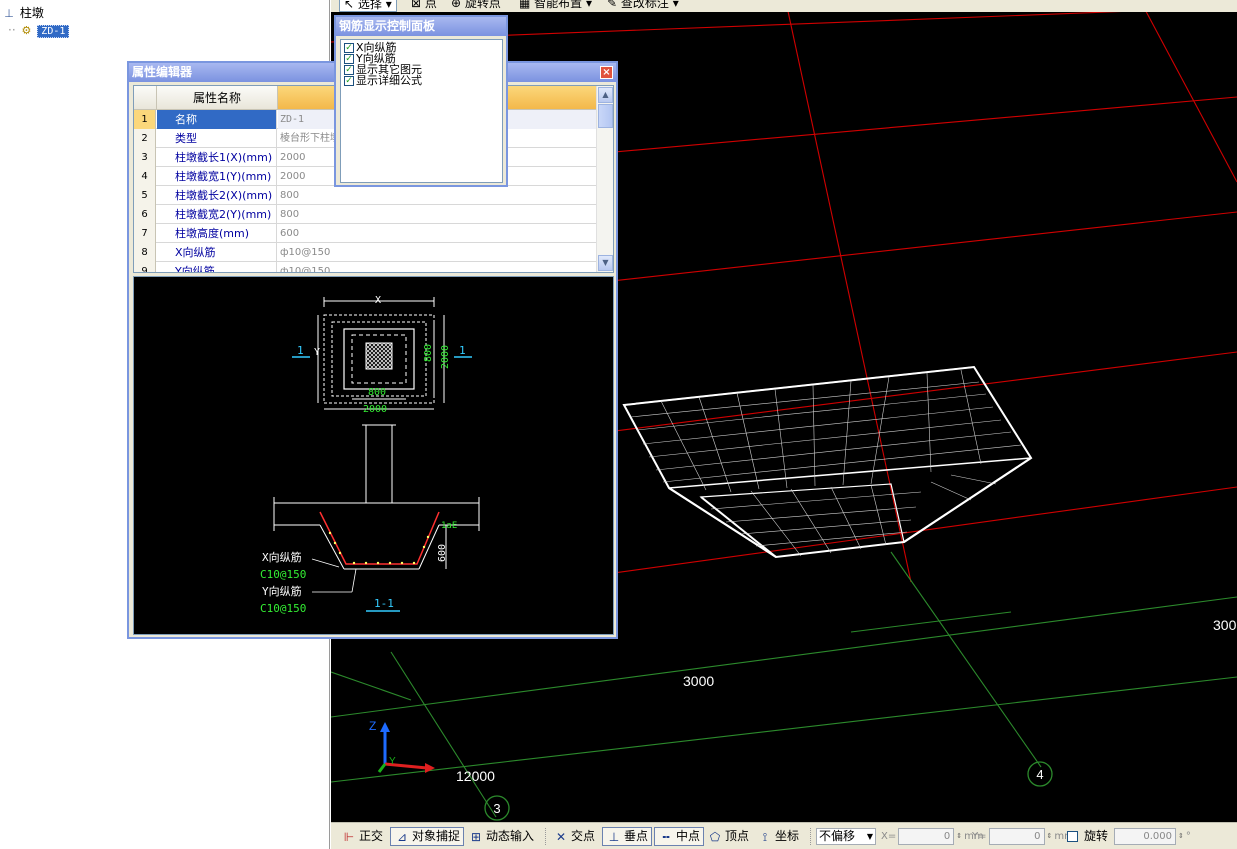  Describe the element at coordinates (421, 111) in the screenshot. I see `rebar-option-list: ✓ X向纵筋 ✓ Y向纵筋 ✓ 显示其它图元 ✓ 显示详细公式` at that location.